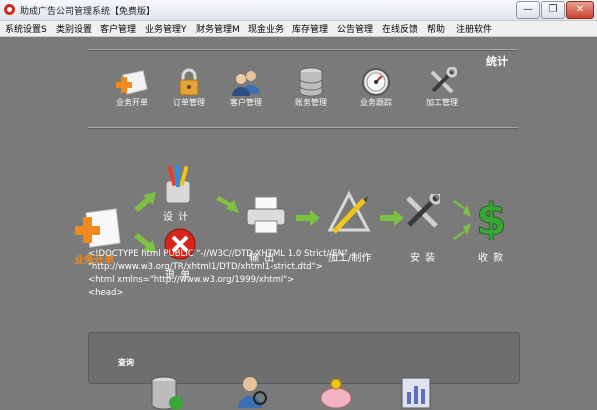  What do you see at coordinates (126, 362) in the screenshot?
I see `query-label: 查询` at bounding box center [126, 362].